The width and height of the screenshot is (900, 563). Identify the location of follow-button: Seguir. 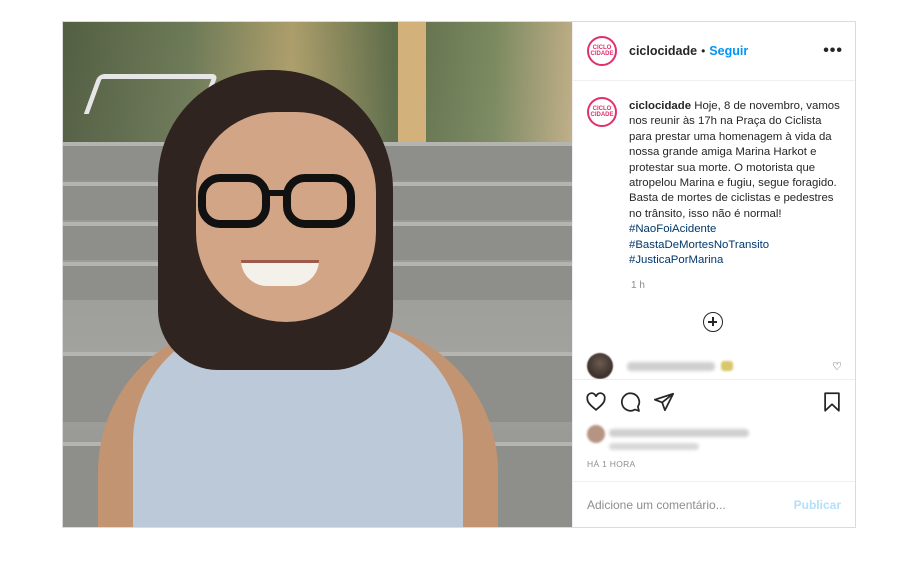
(728, 51).